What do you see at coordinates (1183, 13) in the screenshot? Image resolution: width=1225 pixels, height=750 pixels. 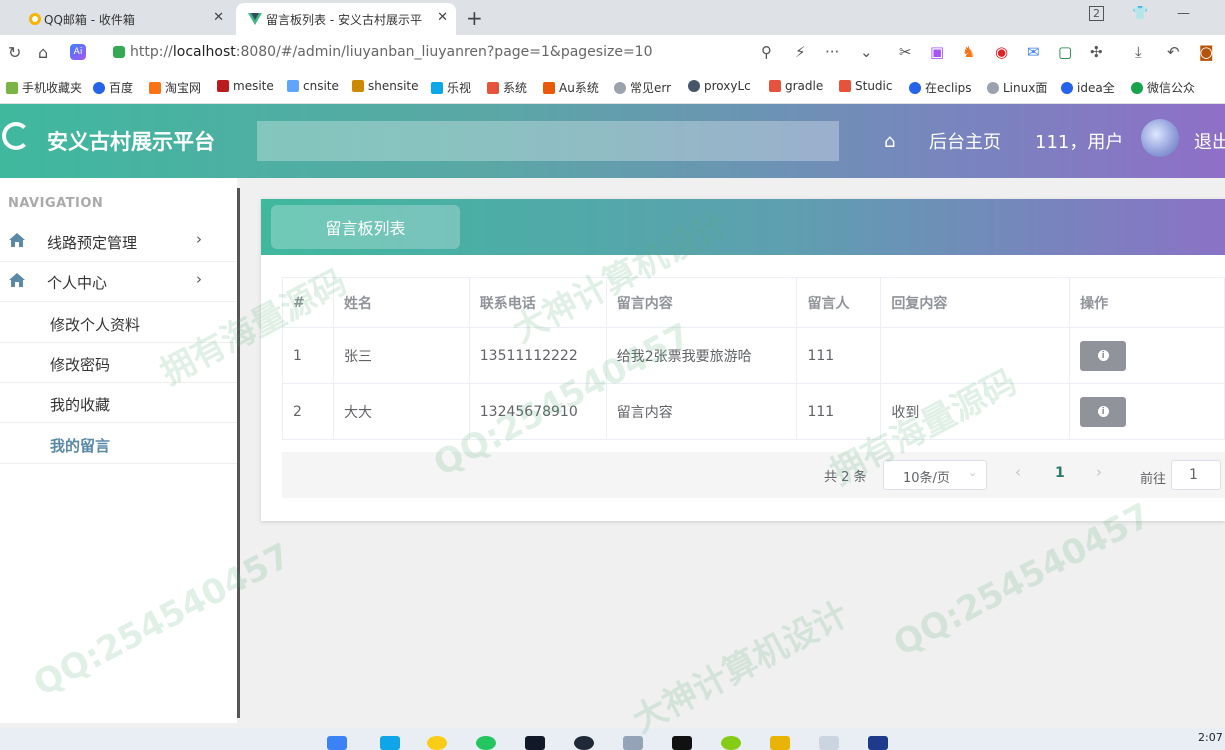 I see `minimize-icon: —` at bounding box center [1183, 13].